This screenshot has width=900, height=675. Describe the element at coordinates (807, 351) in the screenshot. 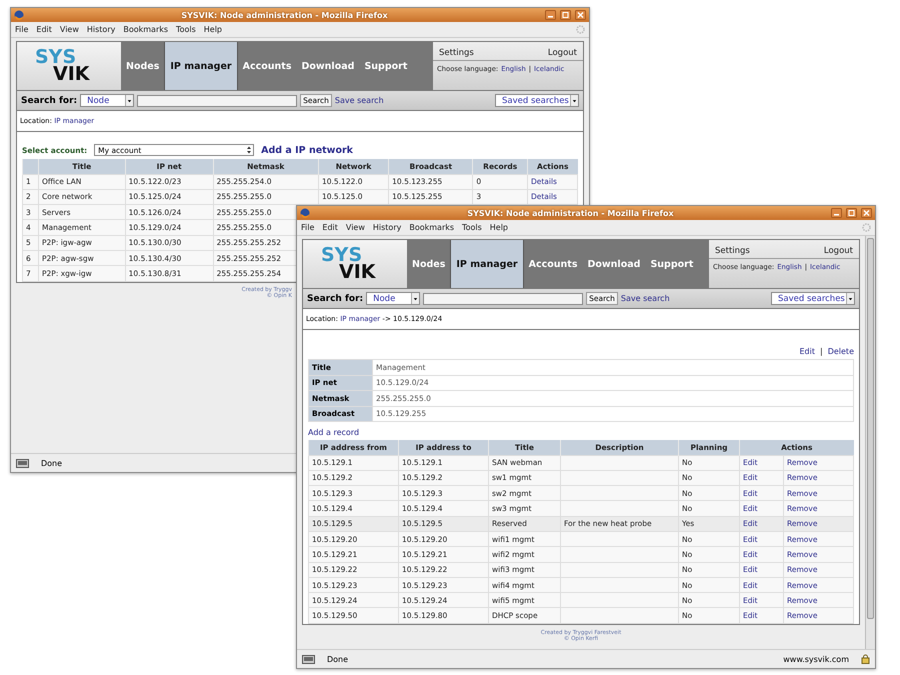

I see `edit-link: Edit` at that location.